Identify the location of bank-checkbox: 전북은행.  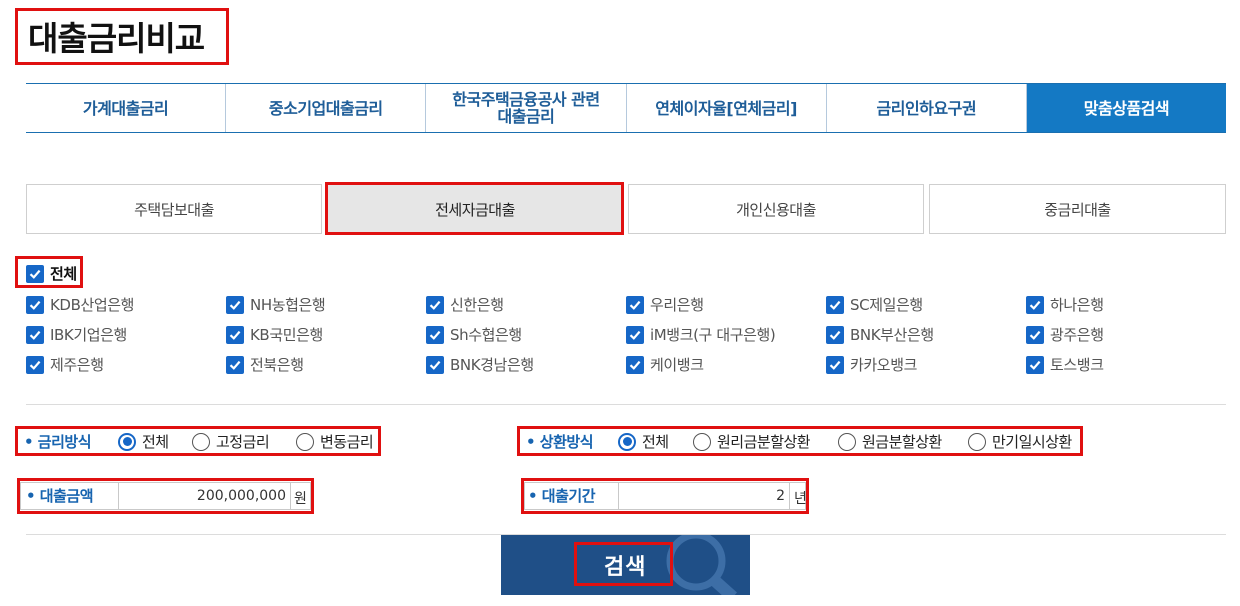
(265, 364).